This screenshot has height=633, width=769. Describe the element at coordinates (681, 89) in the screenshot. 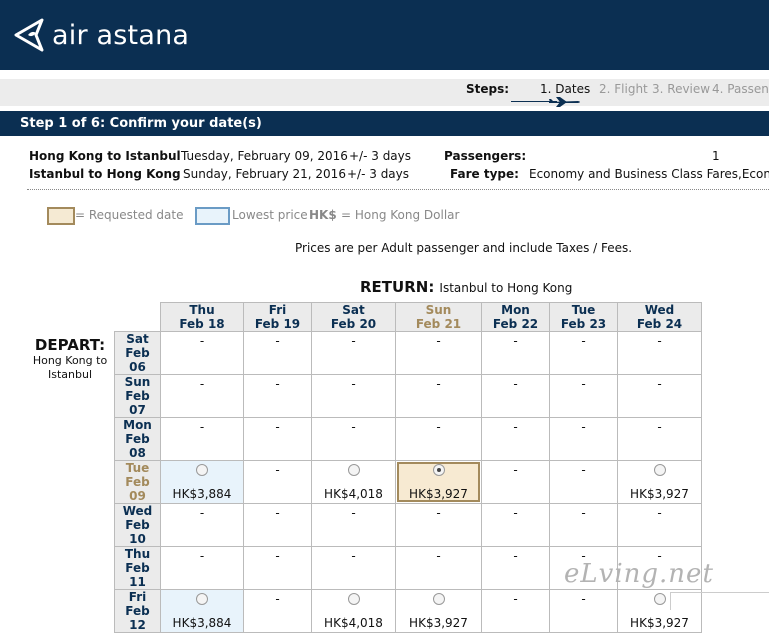

I see `step-review: 3. Review` at that location.